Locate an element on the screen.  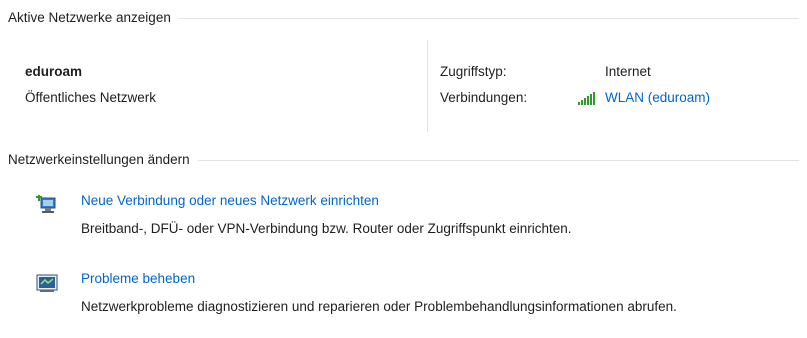
vertical-divider is located at coordinates (427, 86).